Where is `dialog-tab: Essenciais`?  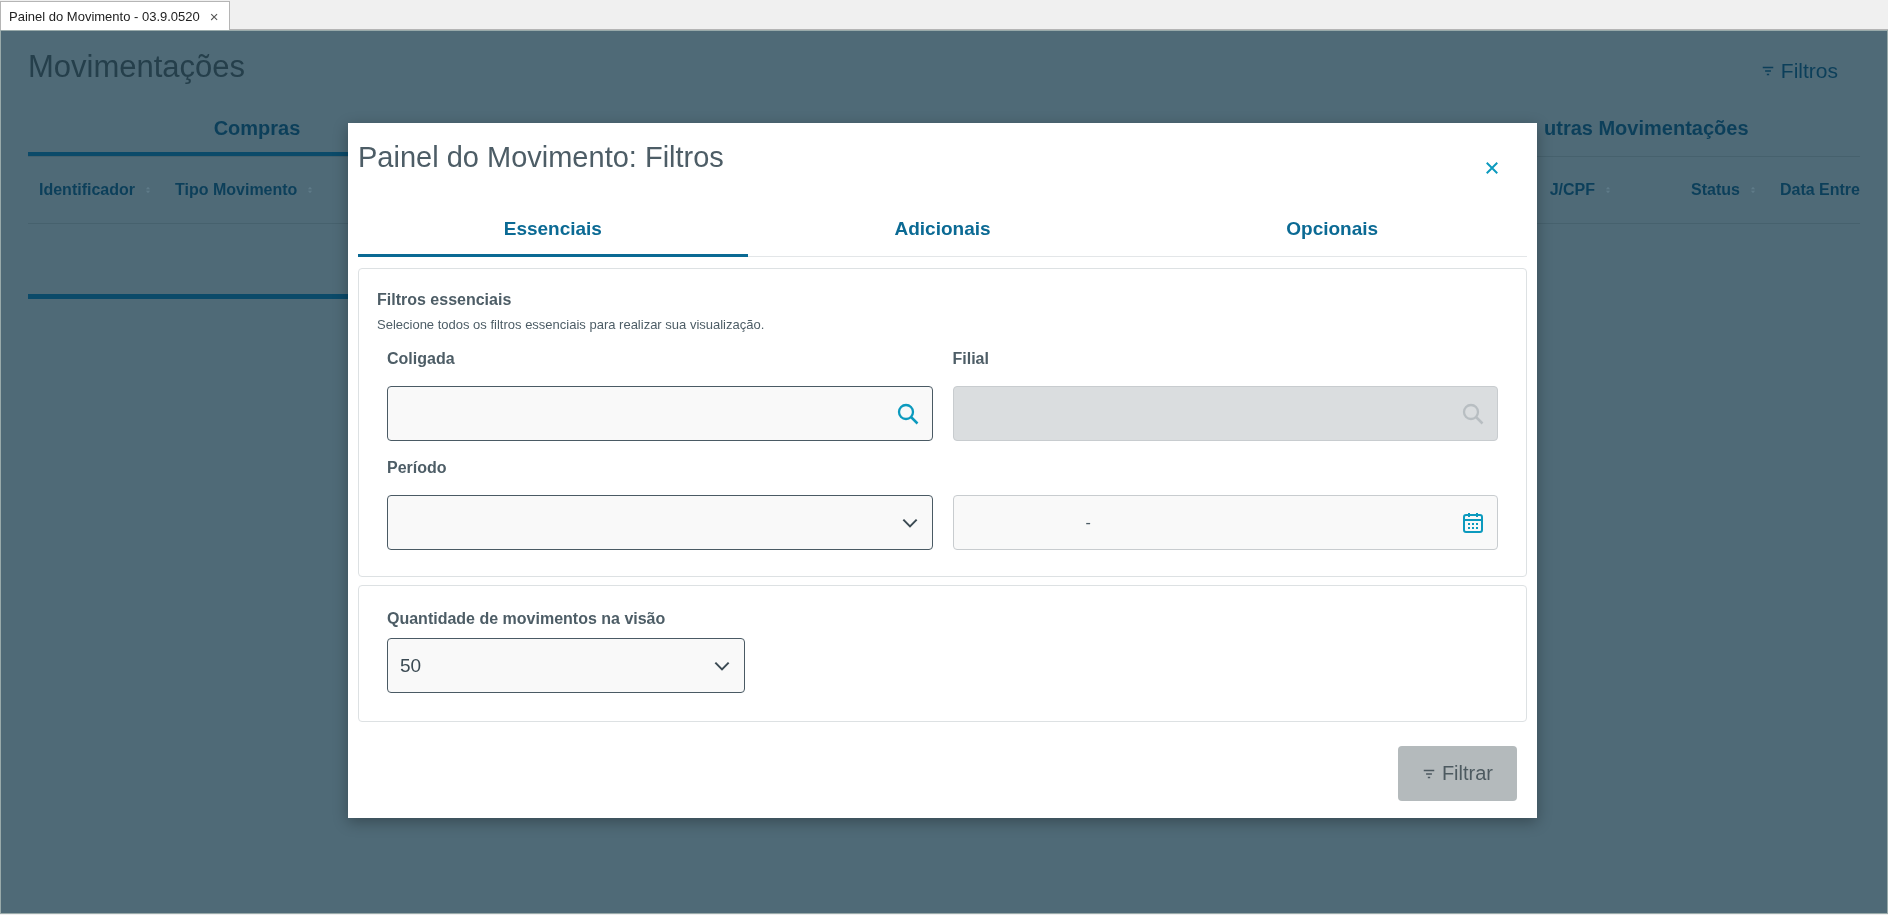
dialog-tab: Essenciais is located at coordinates (553, 235).